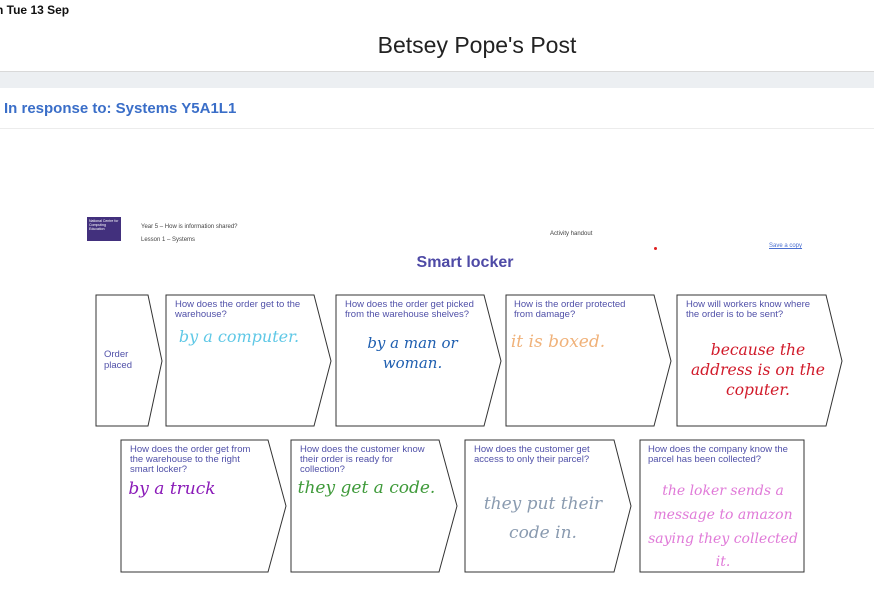 The width and height of the screenshot is (874, 612). What do you see at coordinates (238, 309) in the screenshot?
I see `row1-question-1: How does the order get to the warehouse?` at bounding box center [238, 309].